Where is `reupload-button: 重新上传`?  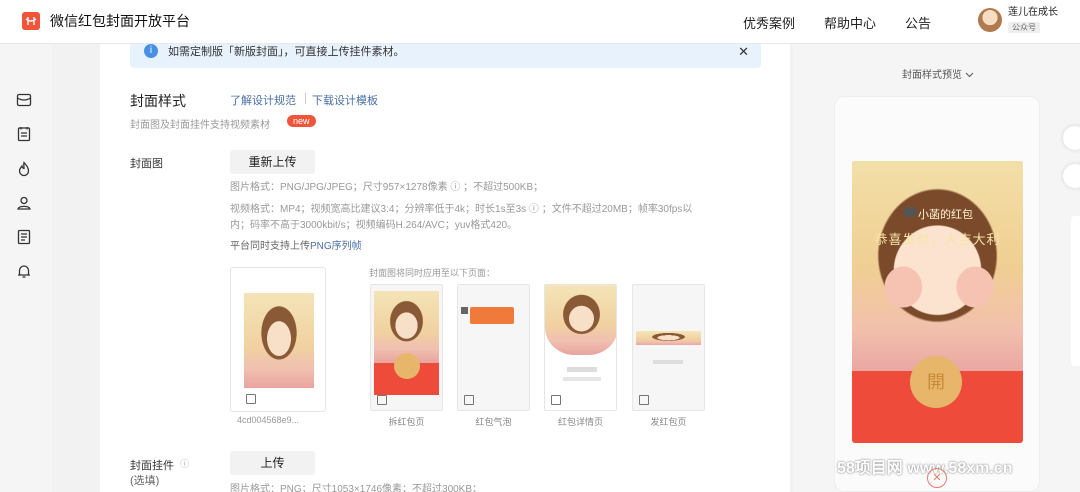
reupload-button: 重新上传 is located at coordinates (272, 162).